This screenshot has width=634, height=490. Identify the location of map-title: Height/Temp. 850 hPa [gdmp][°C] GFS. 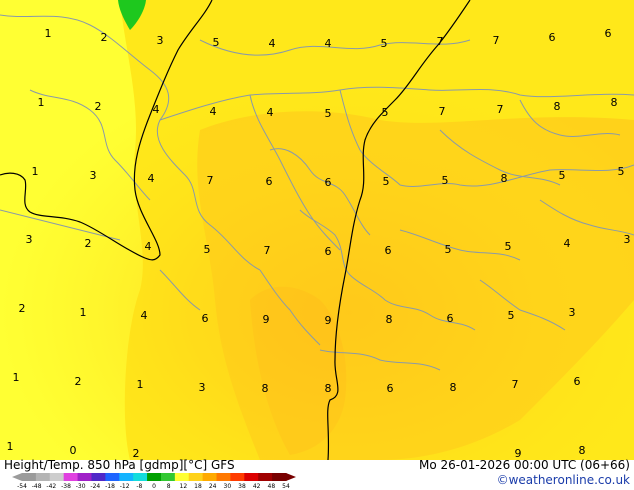
(119, 465).